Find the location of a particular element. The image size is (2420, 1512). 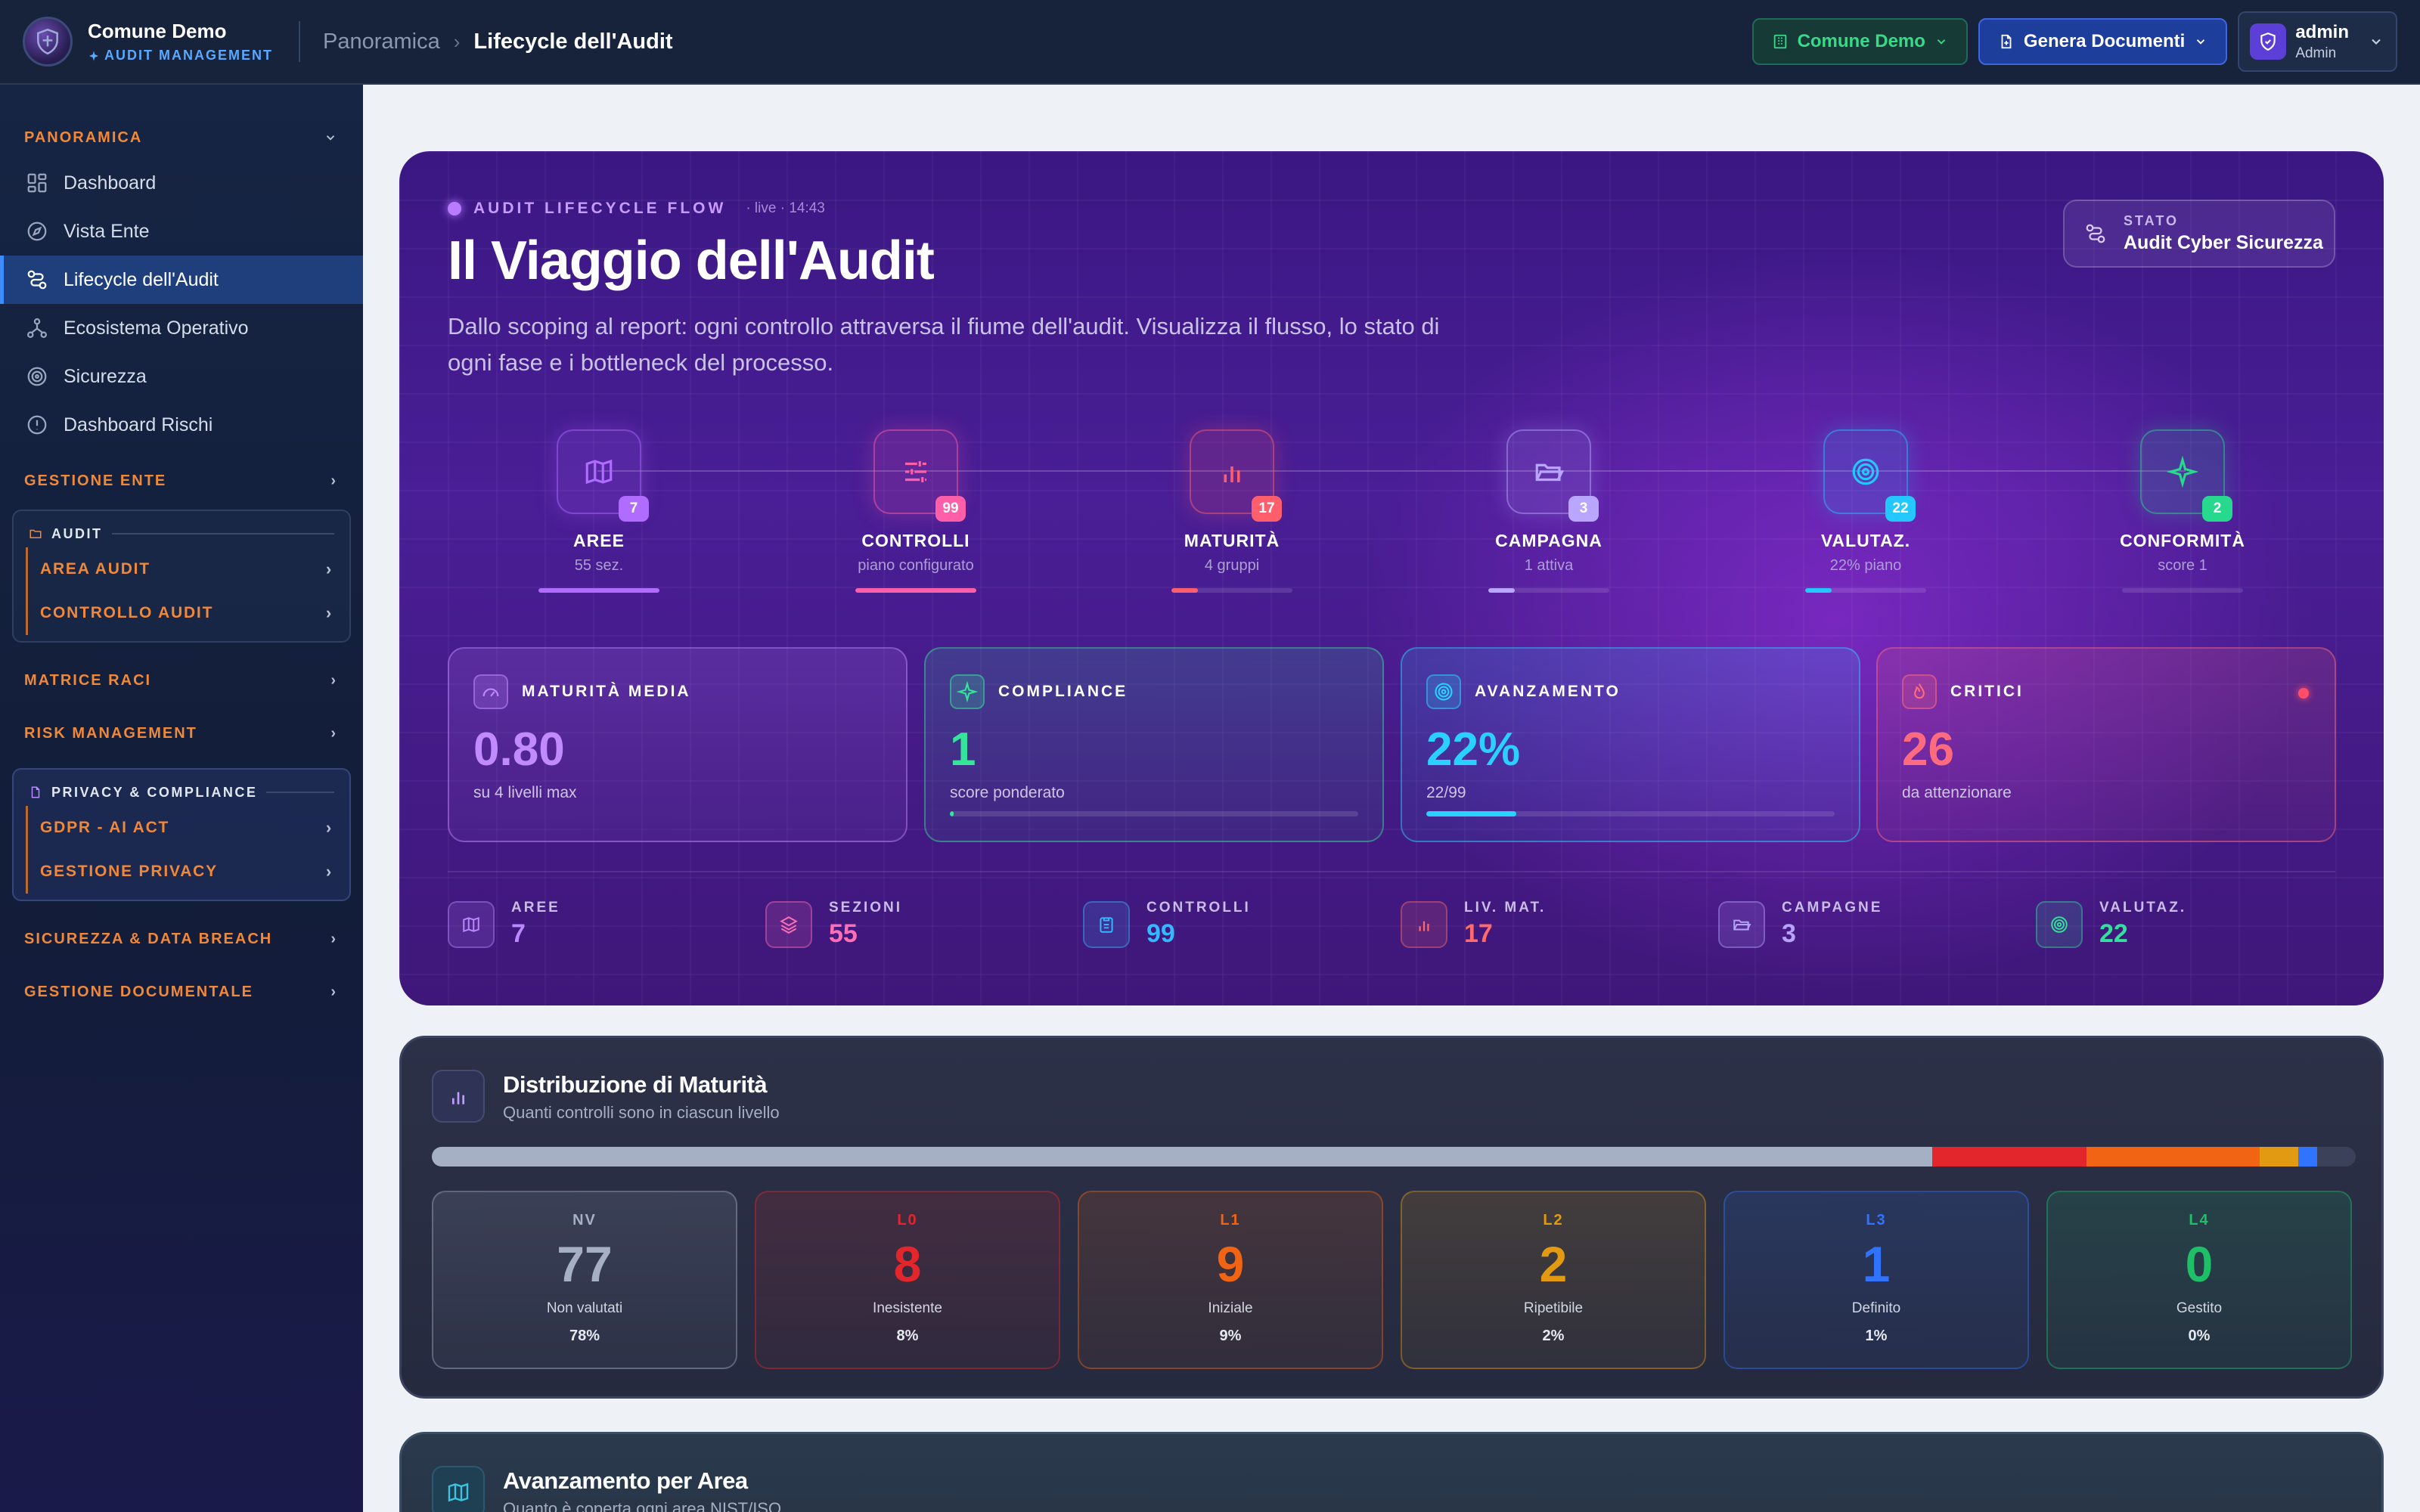

kpi-label: AVANZAMENTO is located at coordinates (1548, 692).